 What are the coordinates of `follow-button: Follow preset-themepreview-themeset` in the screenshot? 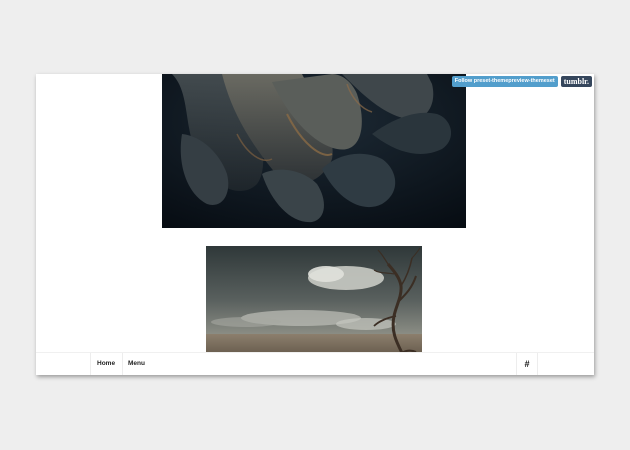 It's located at (504, 81).